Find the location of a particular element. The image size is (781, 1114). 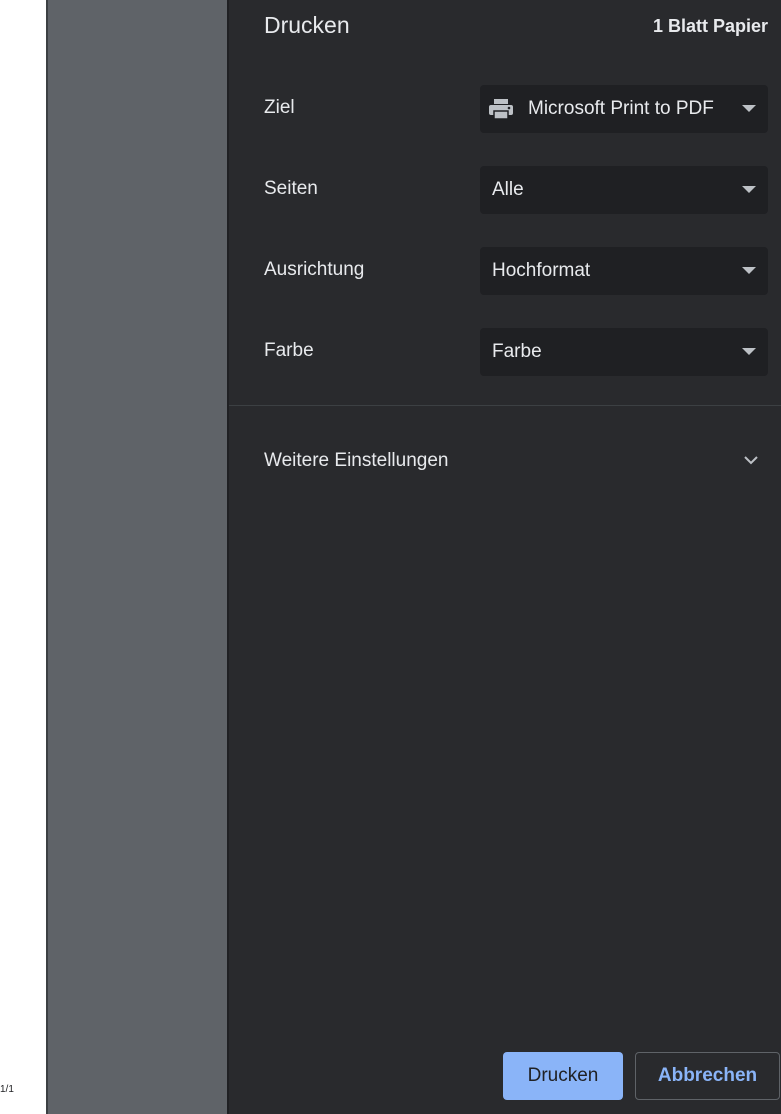

pages-label: Seiten is located at coordinates (291, 188).